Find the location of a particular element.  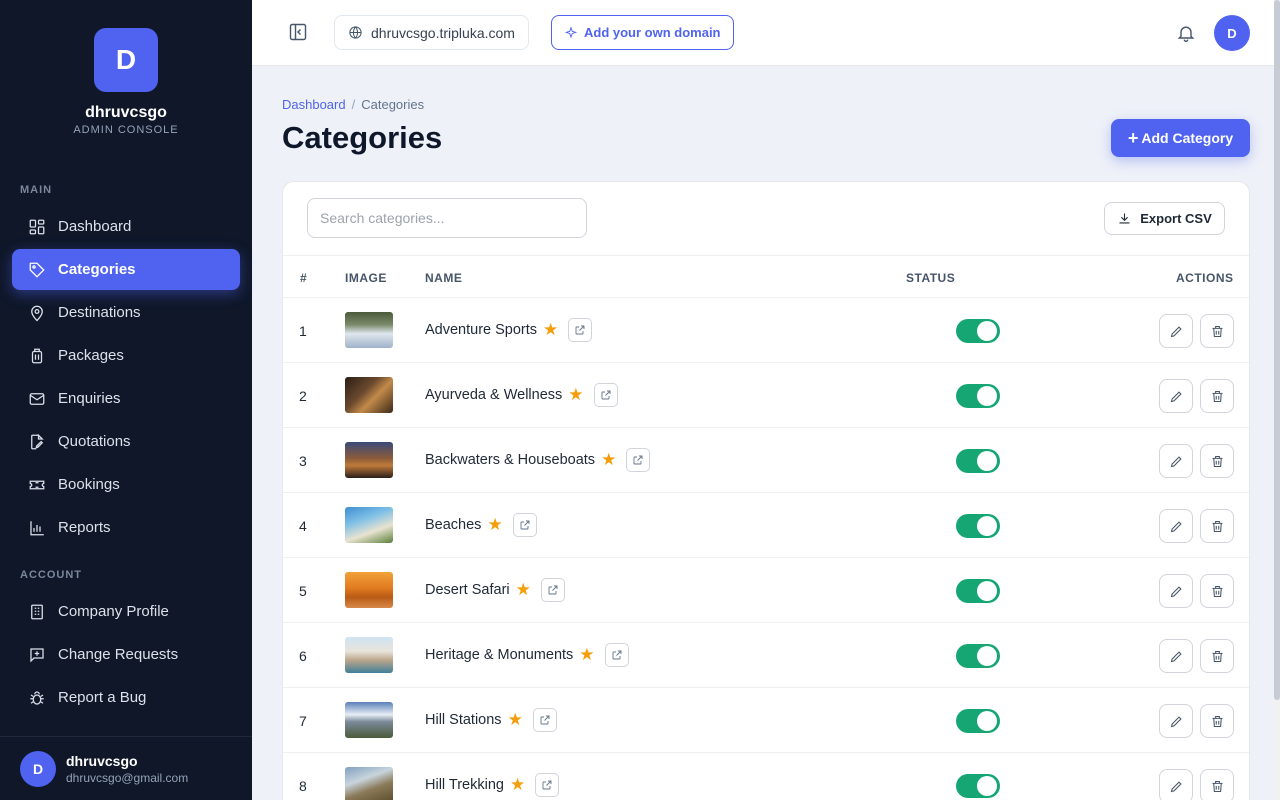

building-icon is located at coordinates (37, 612).